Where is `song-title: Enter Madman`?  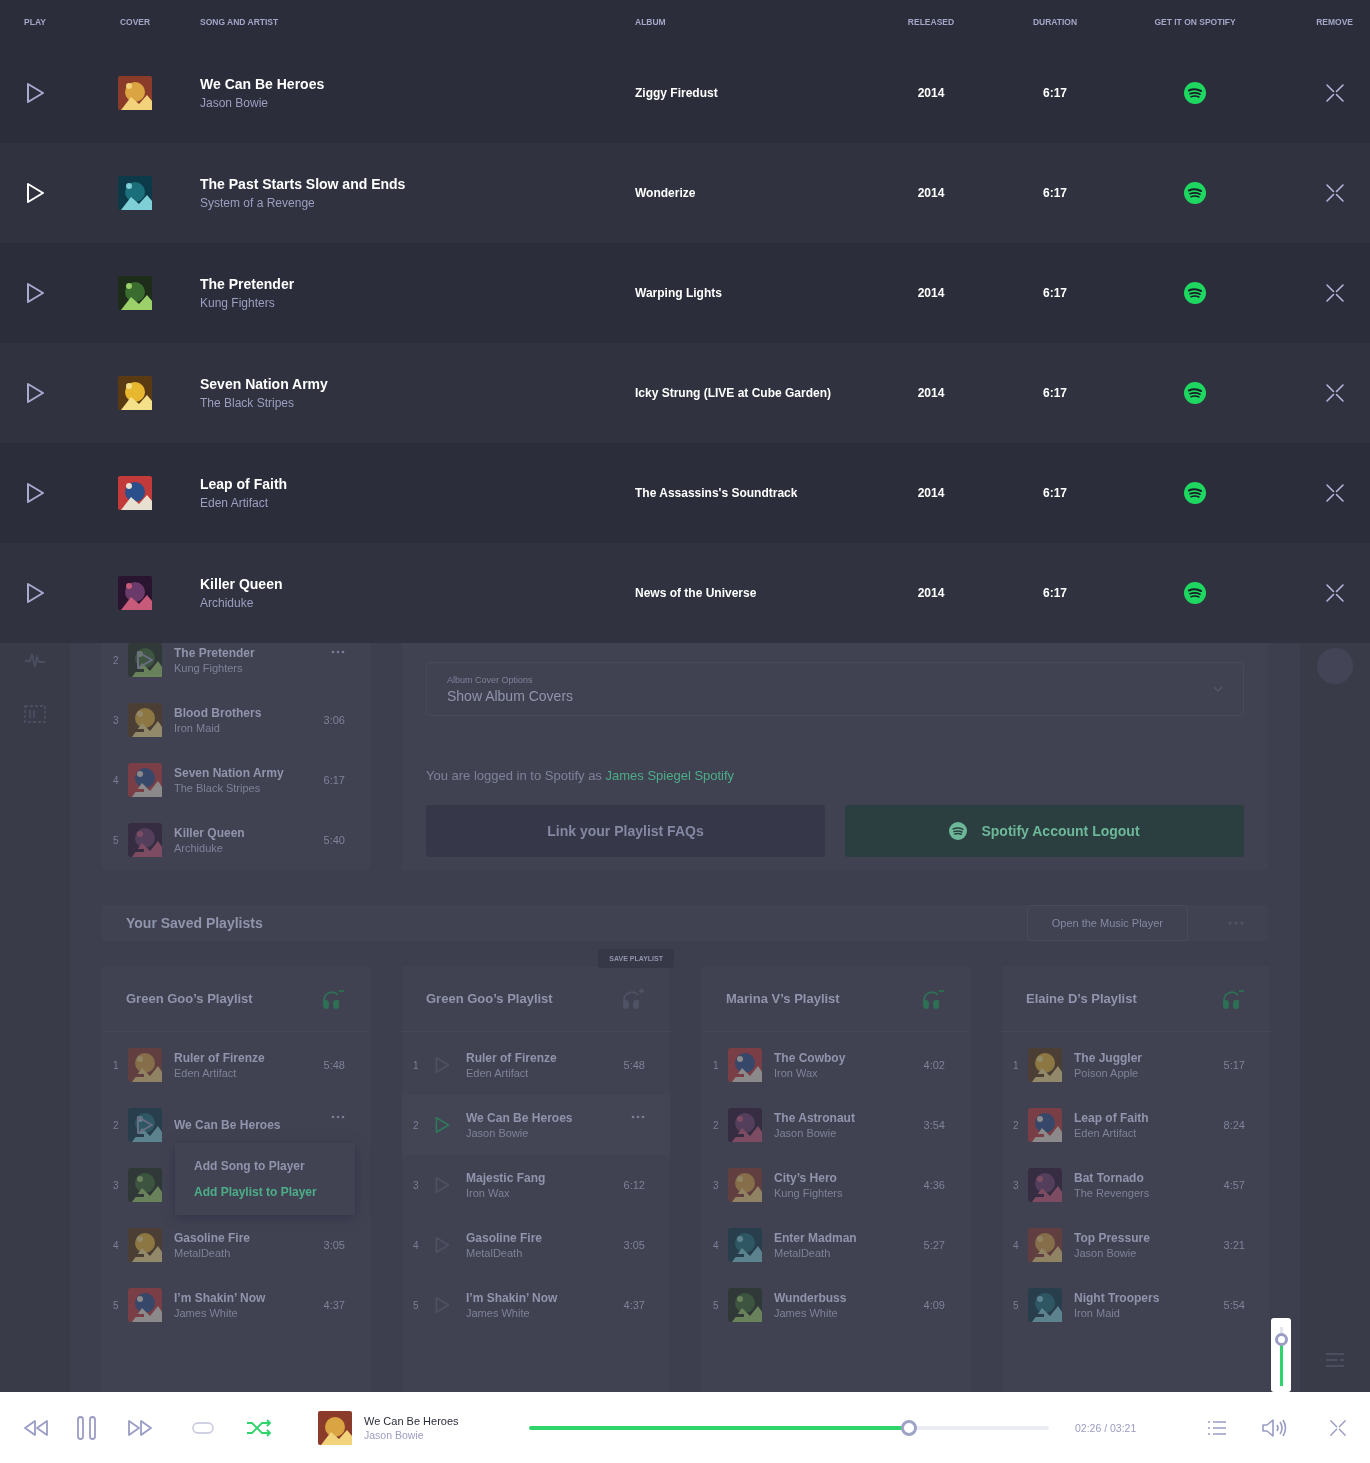 song-title: Enter Madman is located at coordinates (816, 1238).